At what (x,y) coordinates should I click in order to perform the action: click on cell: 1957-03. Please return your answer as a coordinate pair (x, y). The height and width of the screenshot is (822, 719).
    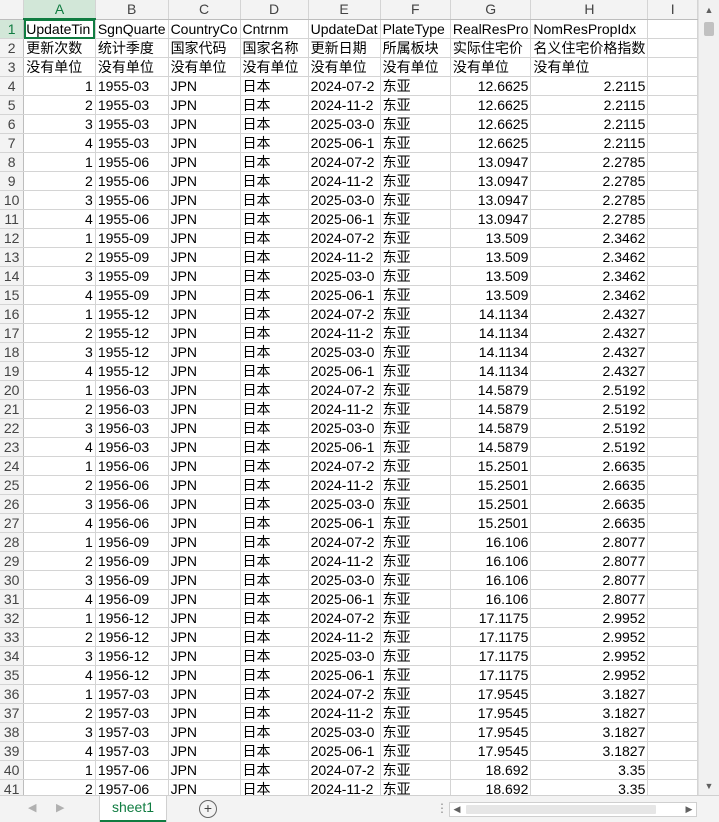
    Looking at the image, I should click on (132, 751).